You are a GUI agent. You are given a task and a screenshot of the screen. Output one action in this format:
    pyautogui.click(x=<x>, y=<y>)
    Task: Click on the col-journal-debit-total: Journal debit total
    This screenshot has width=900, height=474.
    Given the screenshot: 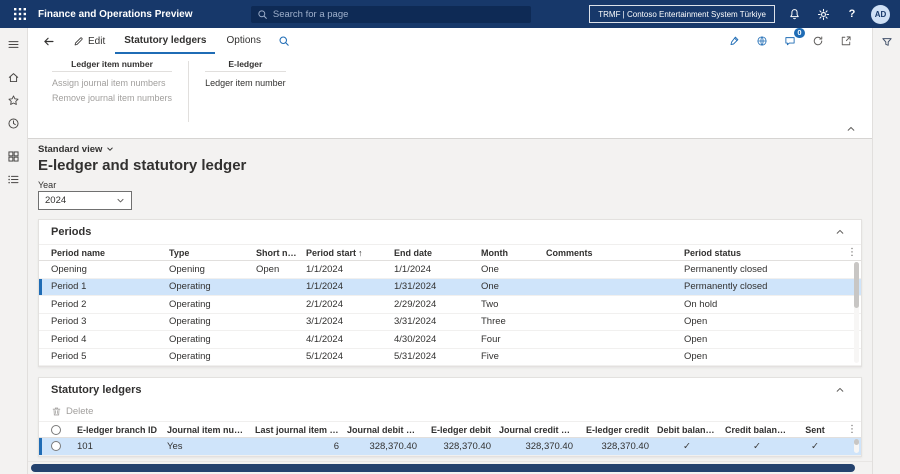 What is the action you would take?
    pyautogui.click(x=386, y=430)
    